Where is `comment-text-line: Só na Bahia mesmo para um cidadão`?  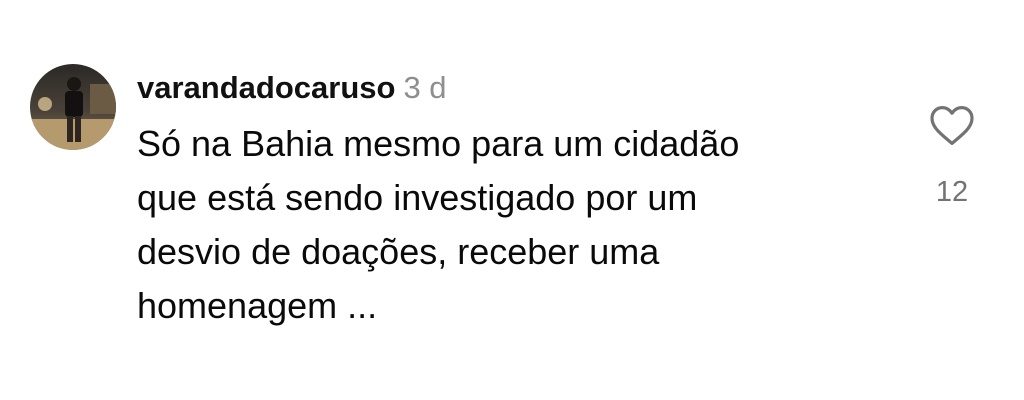 comment-text-line: Só na Bahia mesmo para um cidadão is located at coordinates (438, 143).